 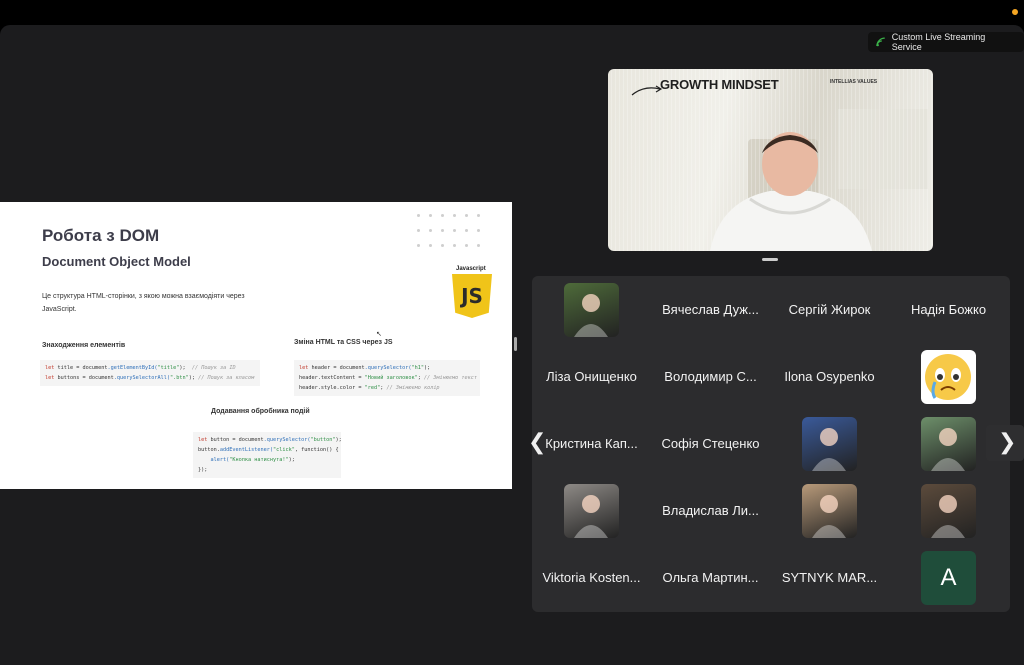 I want to click on code-token-rest: header.style.color =, so click(x=332, y=388).